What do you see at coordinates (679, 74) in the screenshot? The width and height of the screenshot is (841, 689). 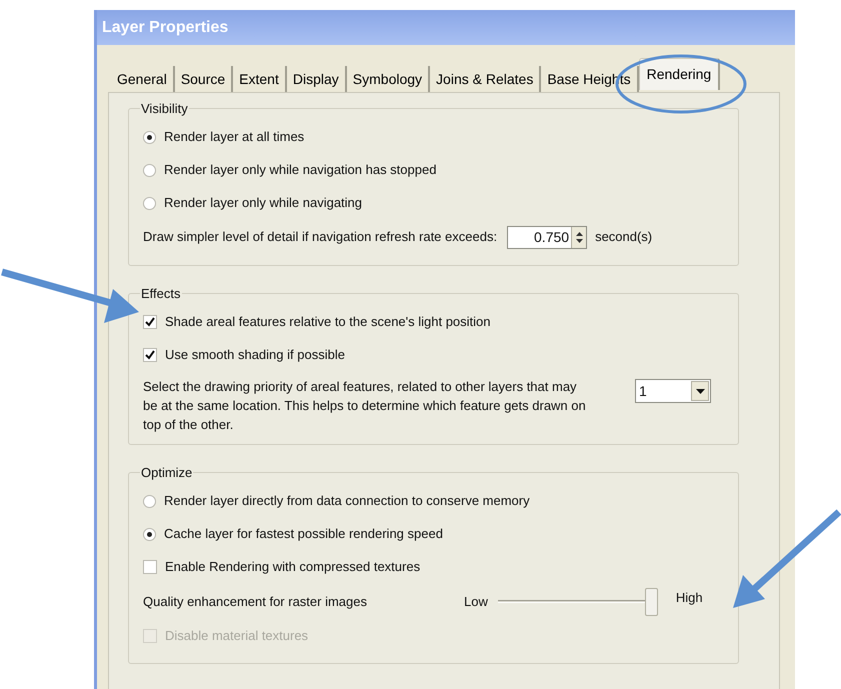 I see `tab: Rendering` at bounding box center [679, 74].